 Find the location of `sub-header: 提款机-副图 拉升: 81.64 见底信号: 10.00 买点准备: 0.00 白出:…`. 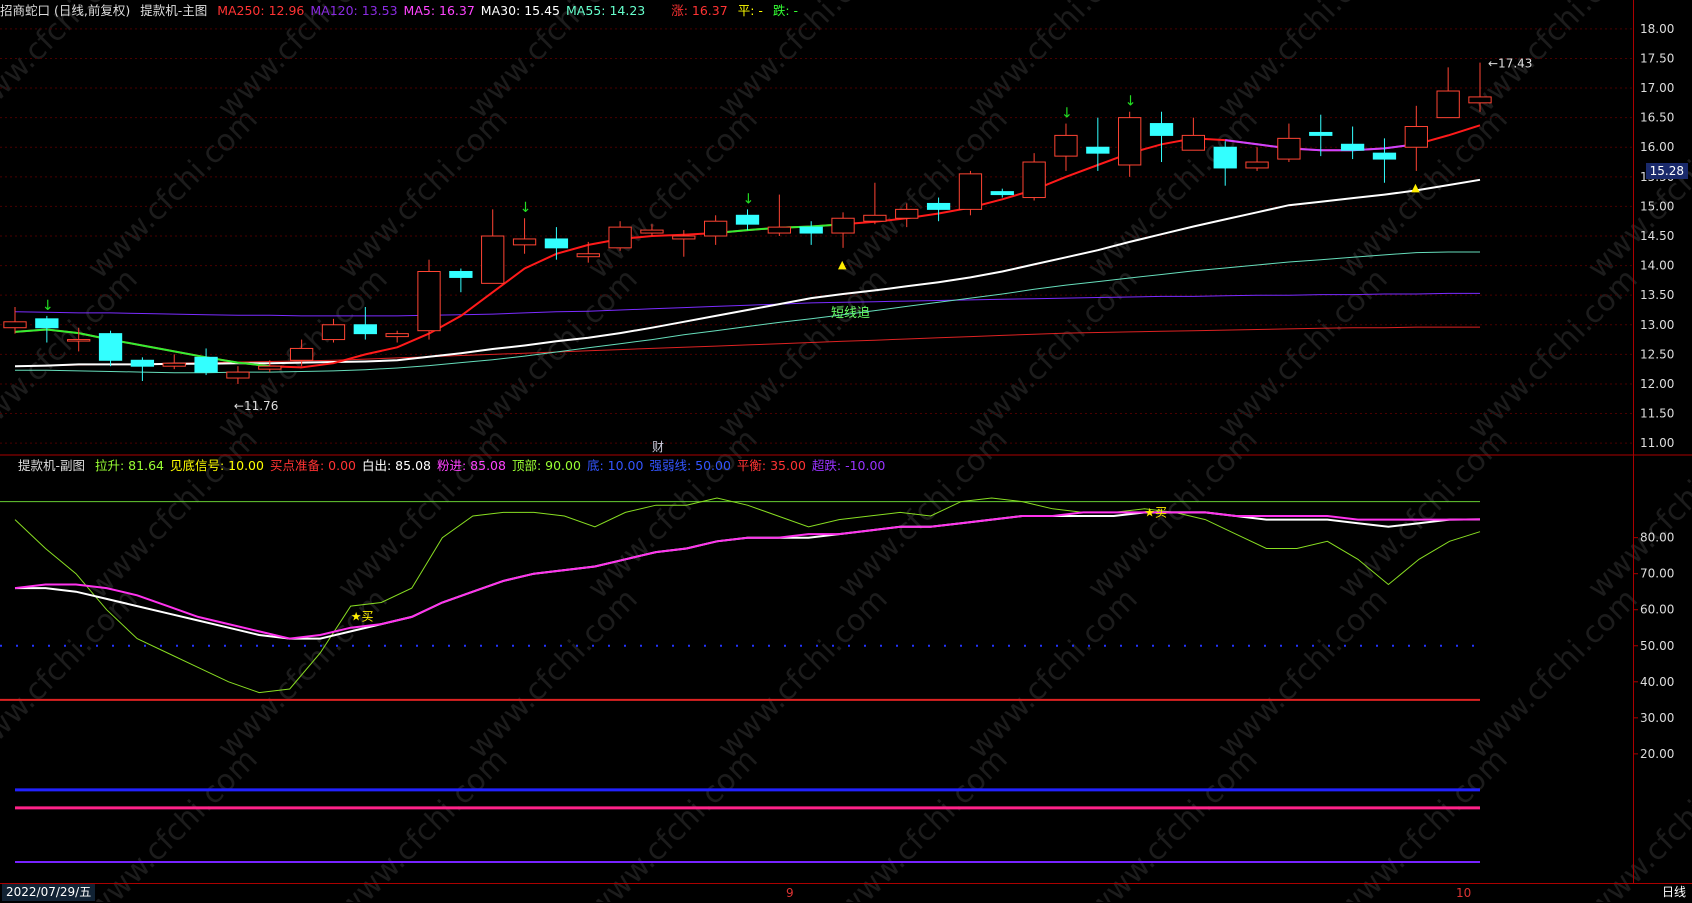

sub-header: 提款机-副图 拉升: 81.64 见底信号: 10.00 买点准备: 0.00 白出:… is located at coordinates (448, 466).